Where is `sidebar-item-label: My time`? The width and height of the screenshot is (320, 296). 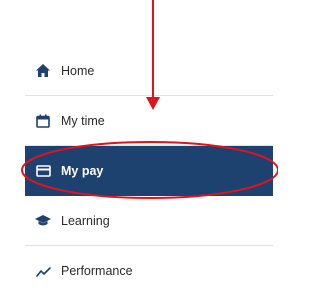 sidebar-item-label: My time is located at coordinates (83, 120).